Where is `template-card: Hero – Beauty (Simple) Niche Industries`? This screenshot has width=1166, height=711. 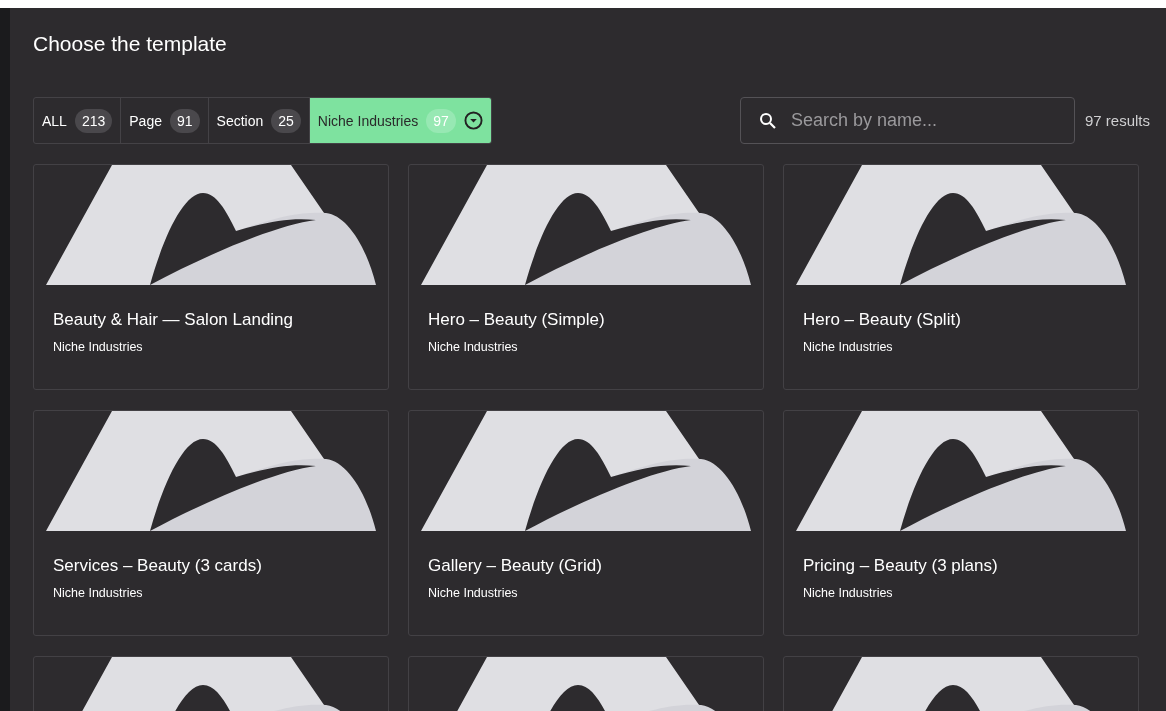 template-card: Hero – Beauty (Simple) Niche Industries is located at coordinates (586, 277).